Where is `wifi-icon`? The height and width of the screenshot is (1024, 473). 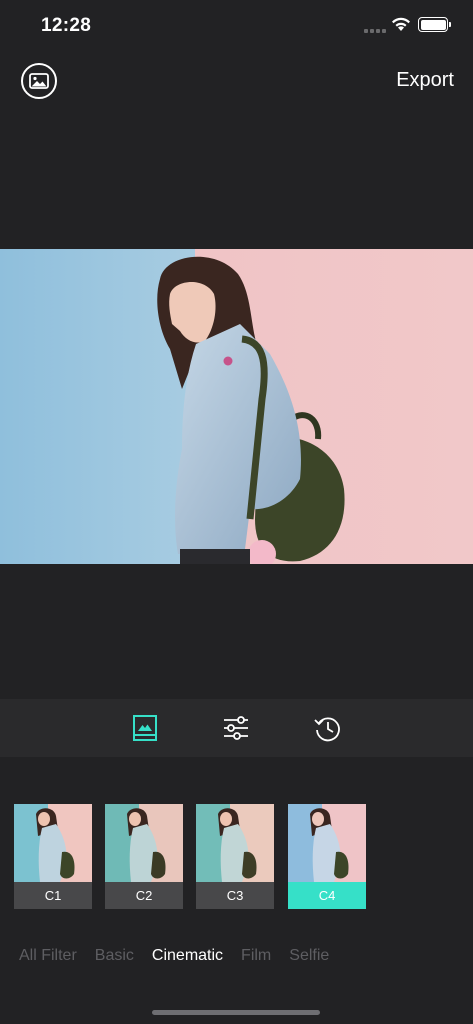
wifi-icon is located at coordinates (401, 24).